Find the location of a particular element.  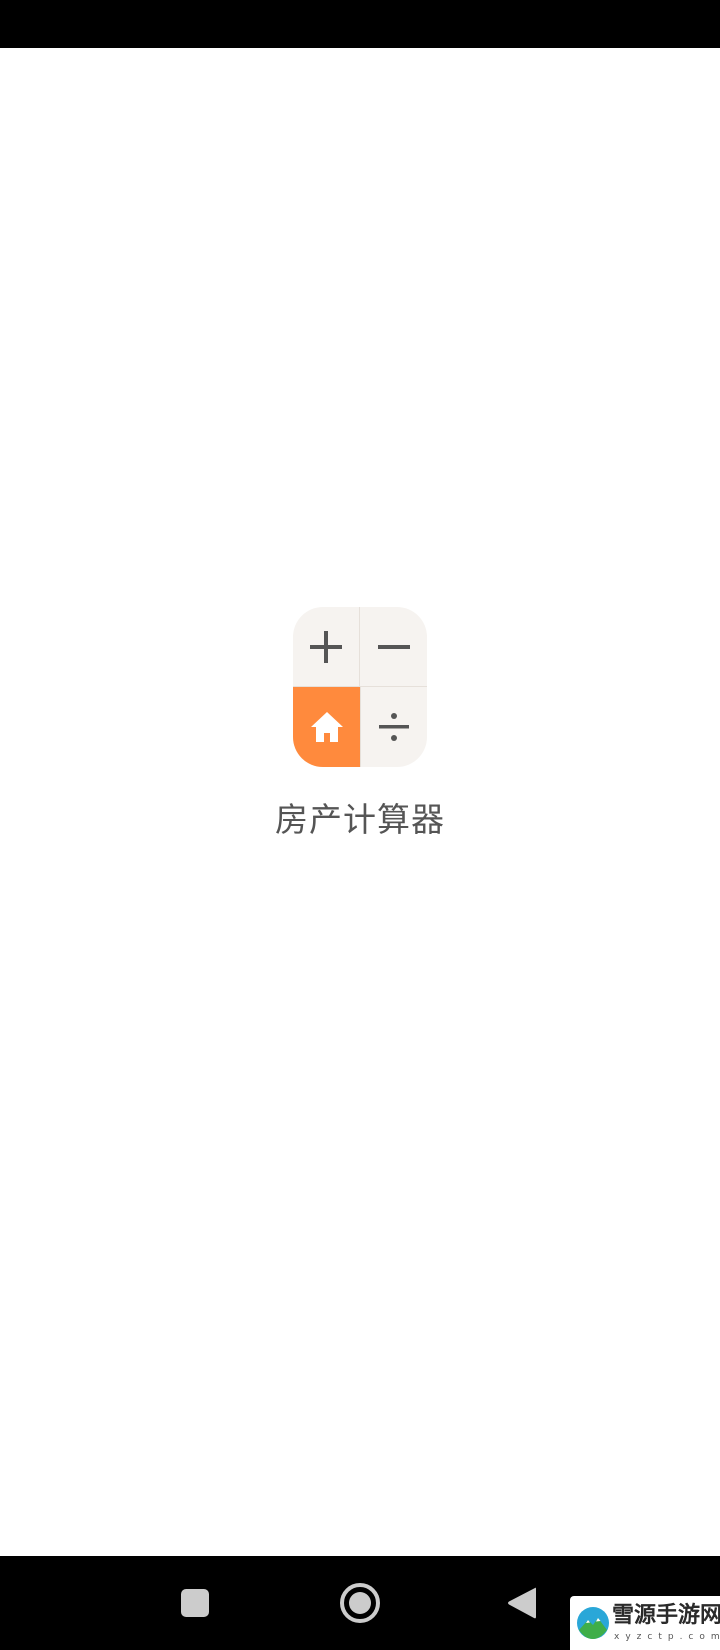

minus-icon is located at coordinates (393, 646).